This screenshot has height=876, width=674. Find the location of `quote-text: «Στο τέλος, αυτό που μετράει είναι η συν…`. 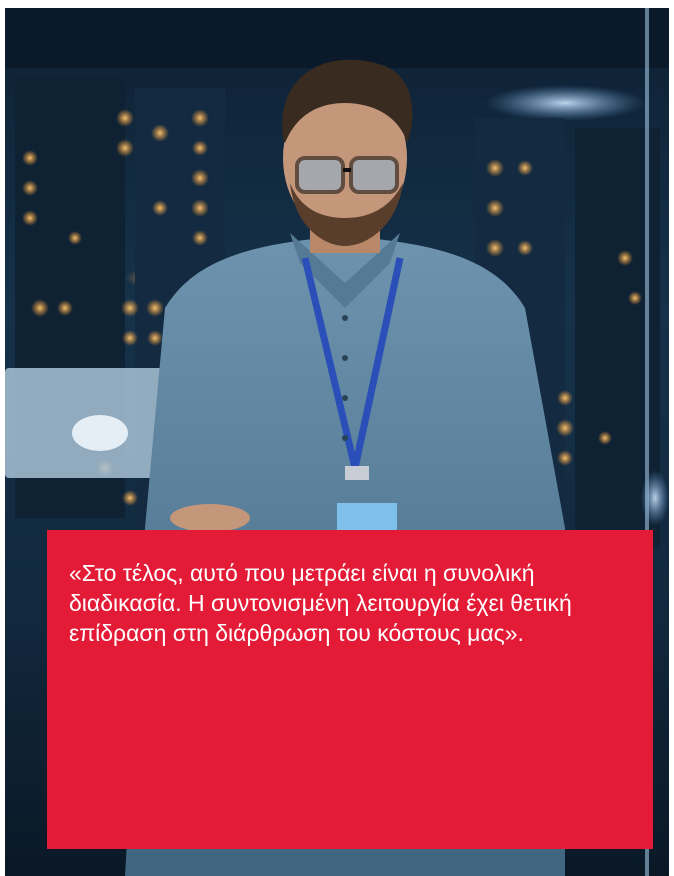

quote-text: «Στο τέλος, αυτό που μετράει είναι η συν… is located at coordinates (320, 603).